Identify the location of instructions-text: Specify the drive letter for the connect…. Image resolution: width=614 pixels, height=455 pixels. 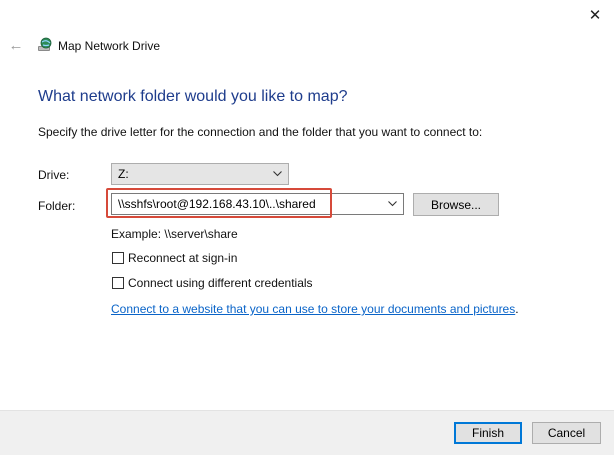
(260, 132).